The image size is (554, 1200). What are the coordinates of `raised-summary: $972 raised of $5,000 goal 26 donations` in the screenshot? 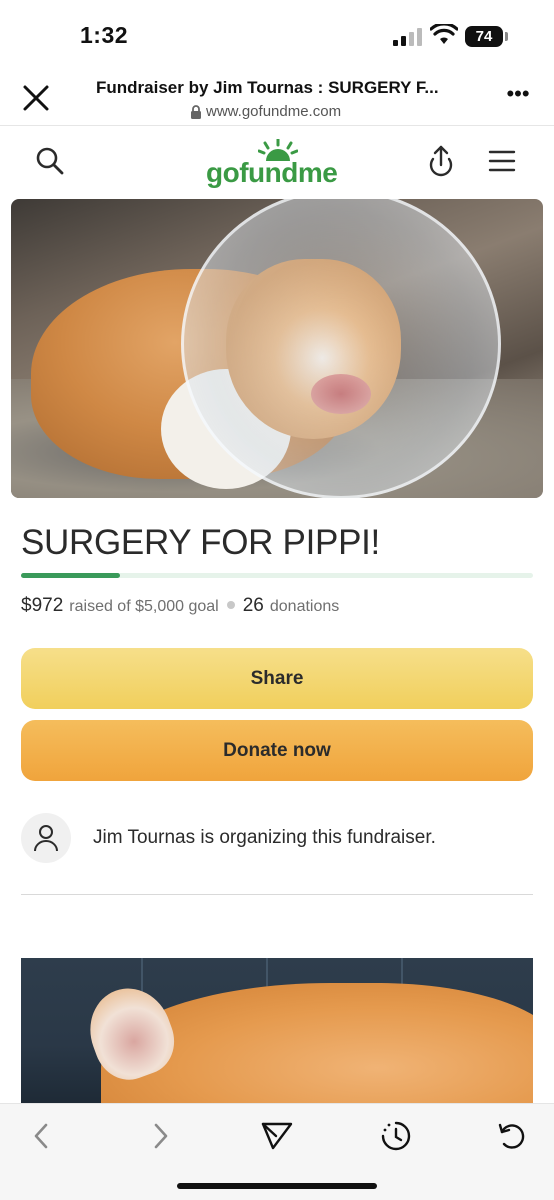 It's located at (180, 606).